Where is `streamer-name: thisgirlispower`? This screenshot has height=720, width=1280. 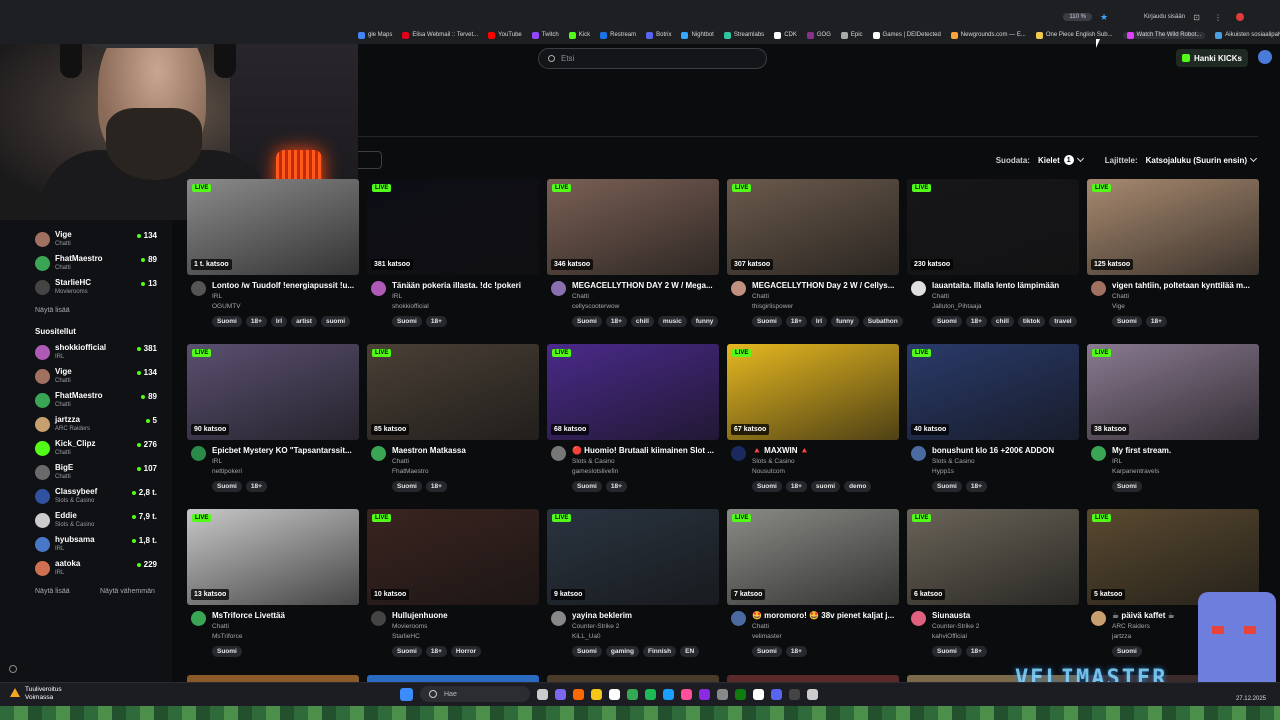
streamer-name: thisgirlispower is located at coordinates (772, 306).